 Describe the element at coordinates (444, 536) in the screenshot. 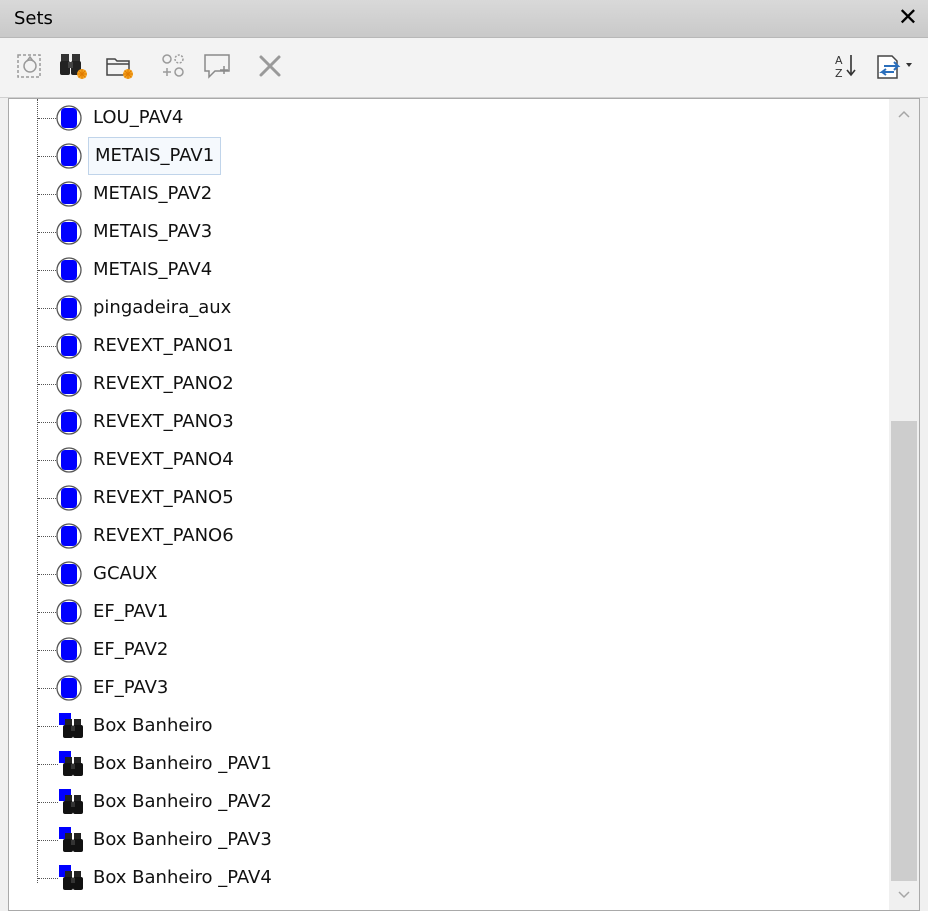

I see `tree-item: REVEXT_PANO6` at that location.